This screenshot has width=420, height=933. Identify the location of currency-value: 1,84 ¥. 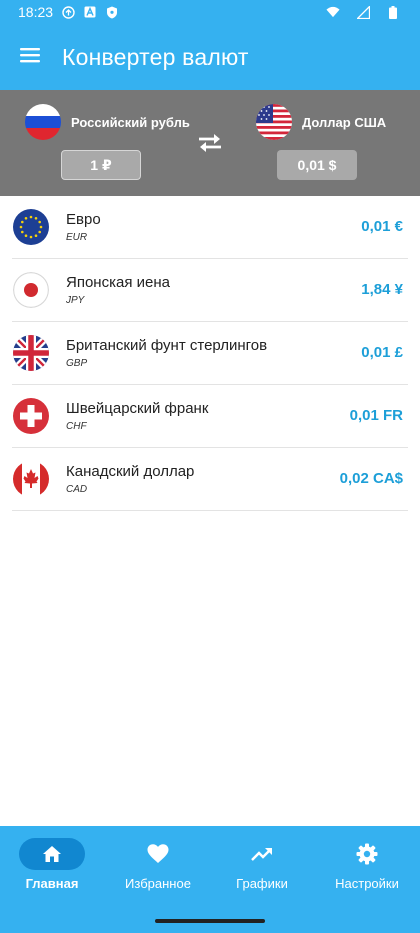
(382, 289).